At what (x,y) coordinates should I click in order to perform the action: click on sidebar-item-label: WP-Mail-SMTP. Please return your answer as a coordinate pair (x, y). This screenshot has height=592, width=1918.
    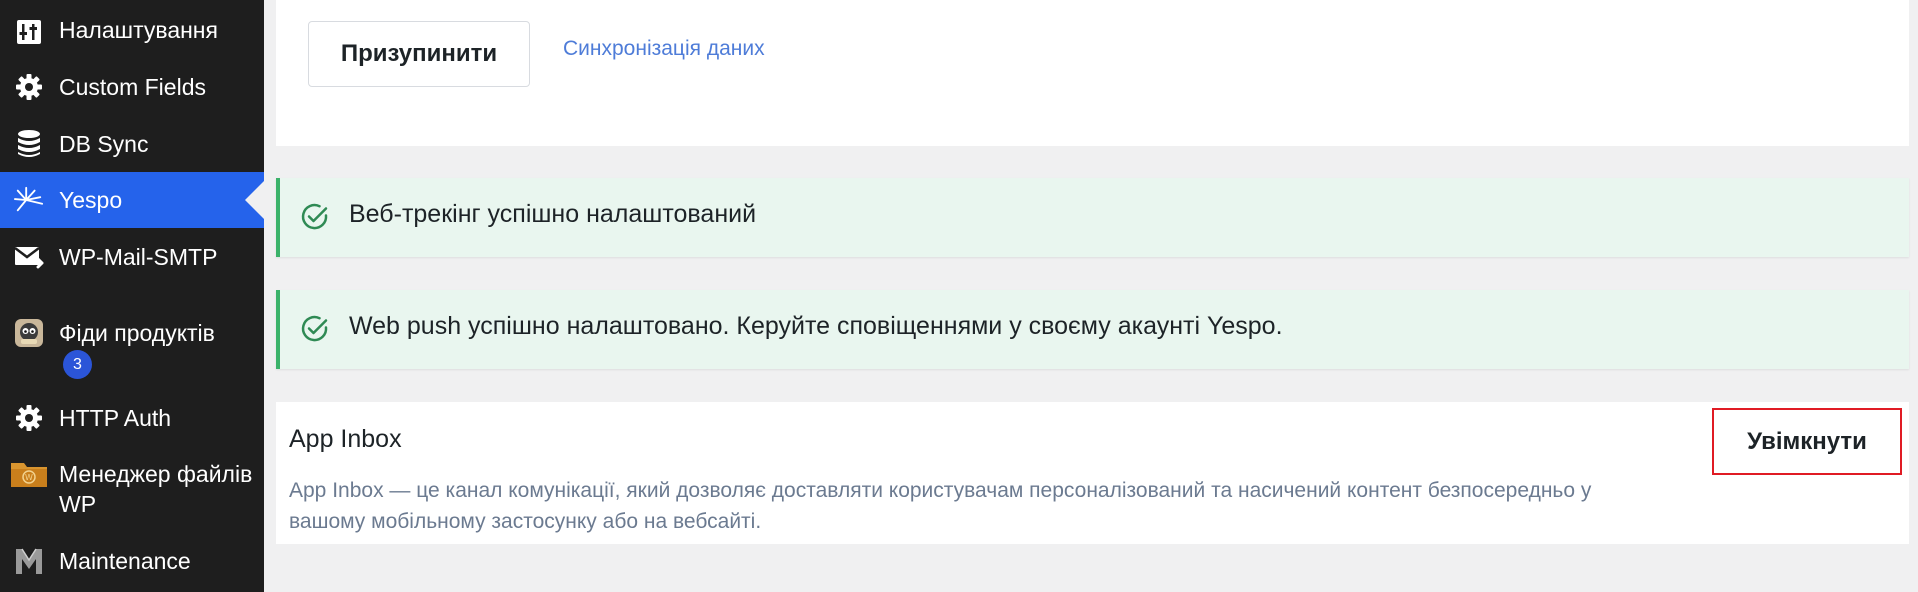
    Looking at the image, I should click on (138, 257).